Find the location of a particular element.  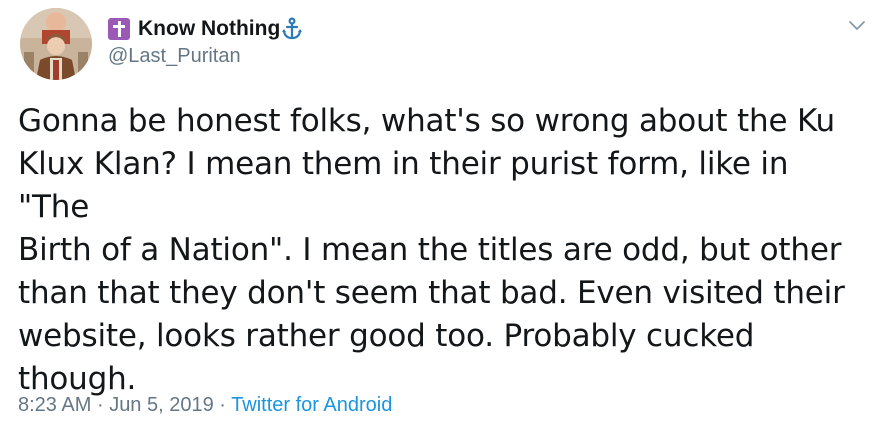

display-name-link: Know Nothing is located at coordinates (205, 29).